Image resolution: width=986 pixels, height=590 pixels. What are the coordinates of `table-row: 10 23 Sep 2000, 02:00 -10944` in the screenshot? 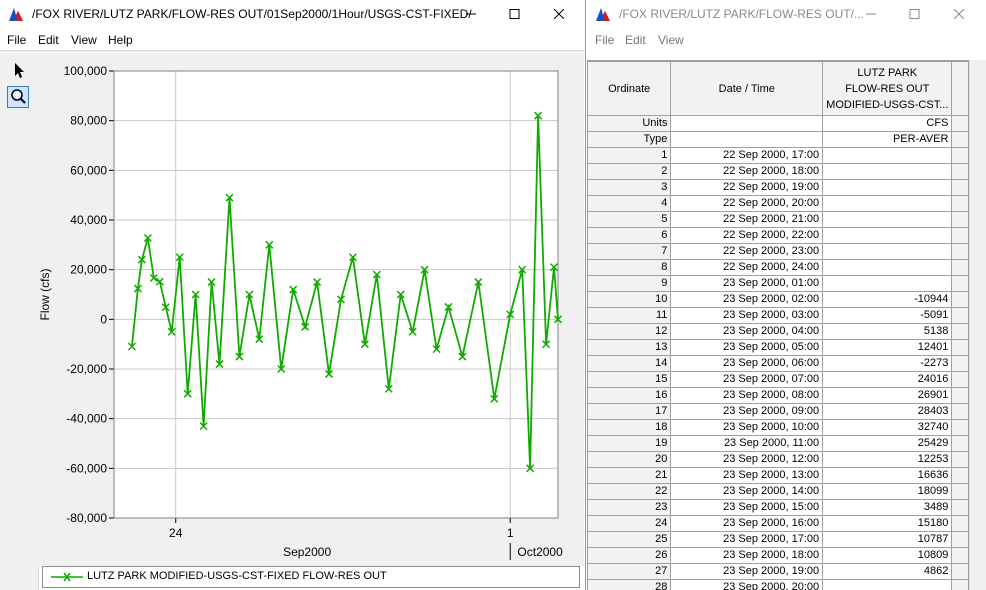 It's located at (778, 299).